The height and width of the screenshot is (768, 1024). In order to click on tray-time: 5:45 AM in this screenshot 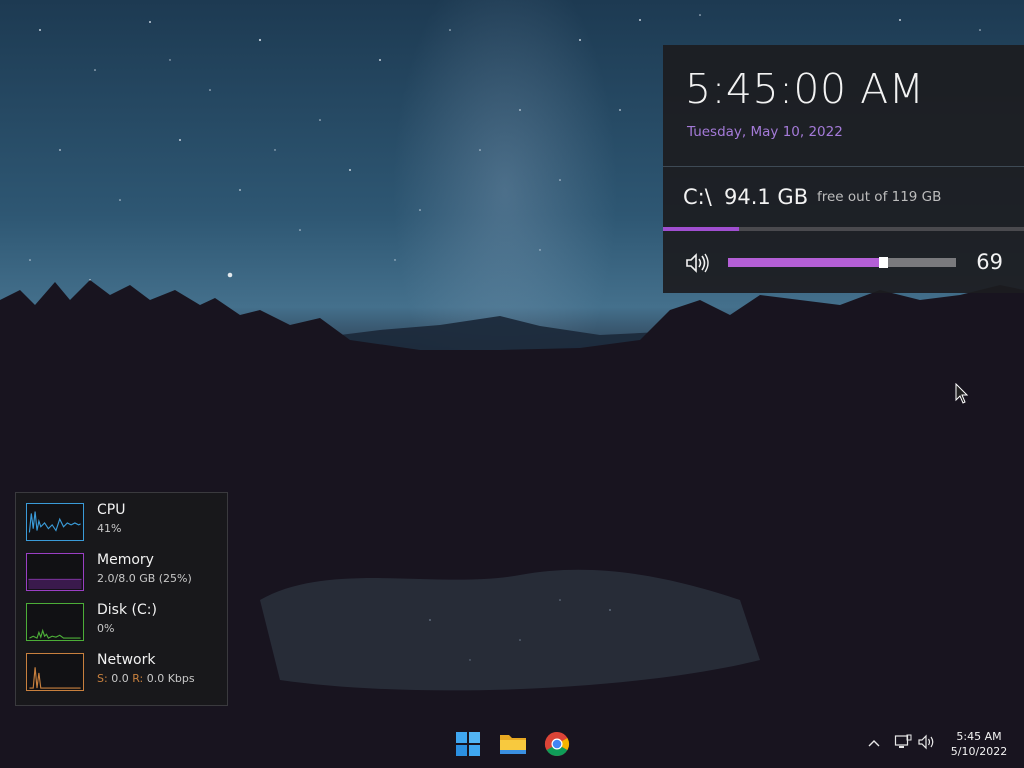, I will do `click(979, 736)`.